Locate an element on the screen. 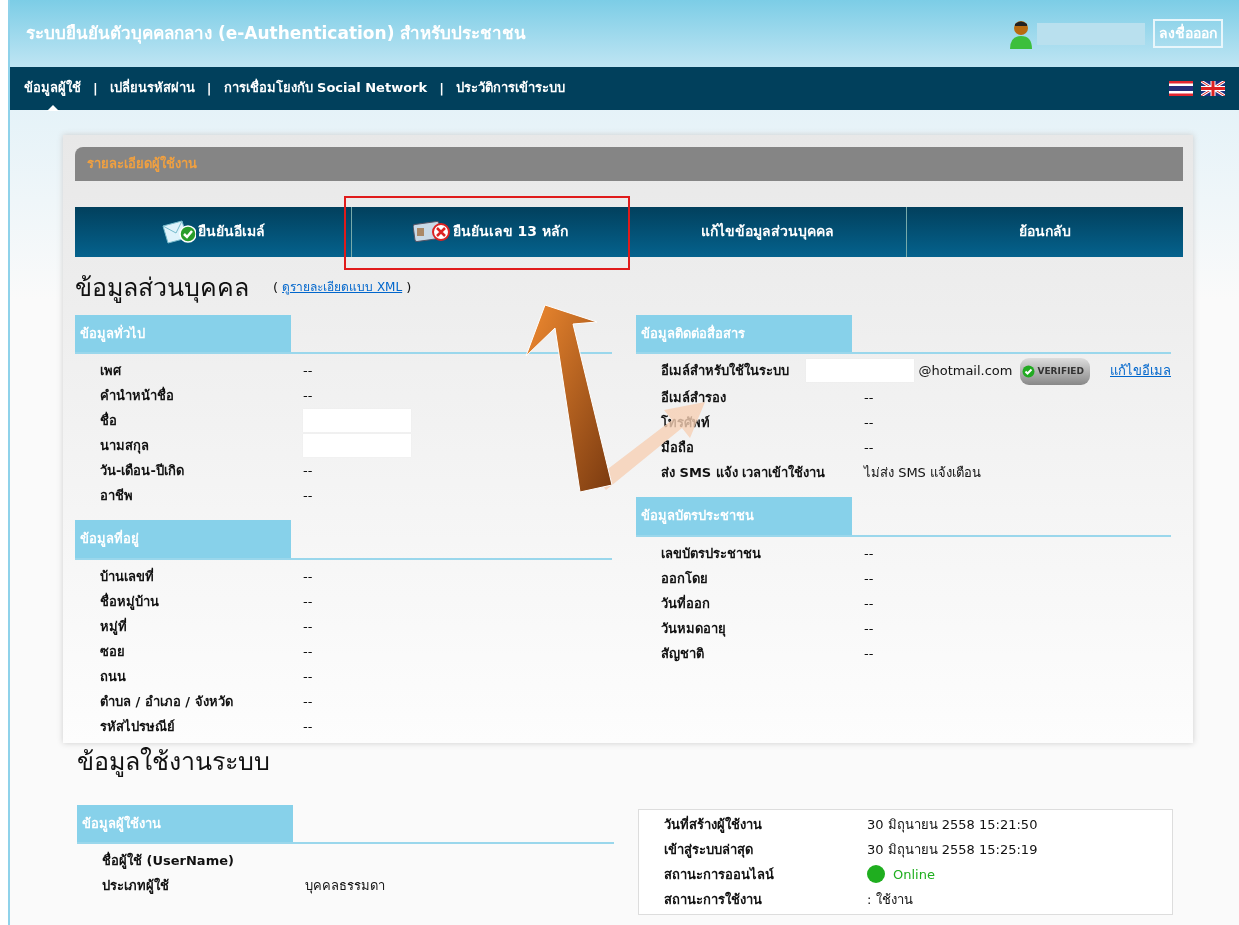 This screenshot has width=1239, height=925. field-value: 30 มิถุนายน 2558 15:25:19 is located at coordinates (952, 850).